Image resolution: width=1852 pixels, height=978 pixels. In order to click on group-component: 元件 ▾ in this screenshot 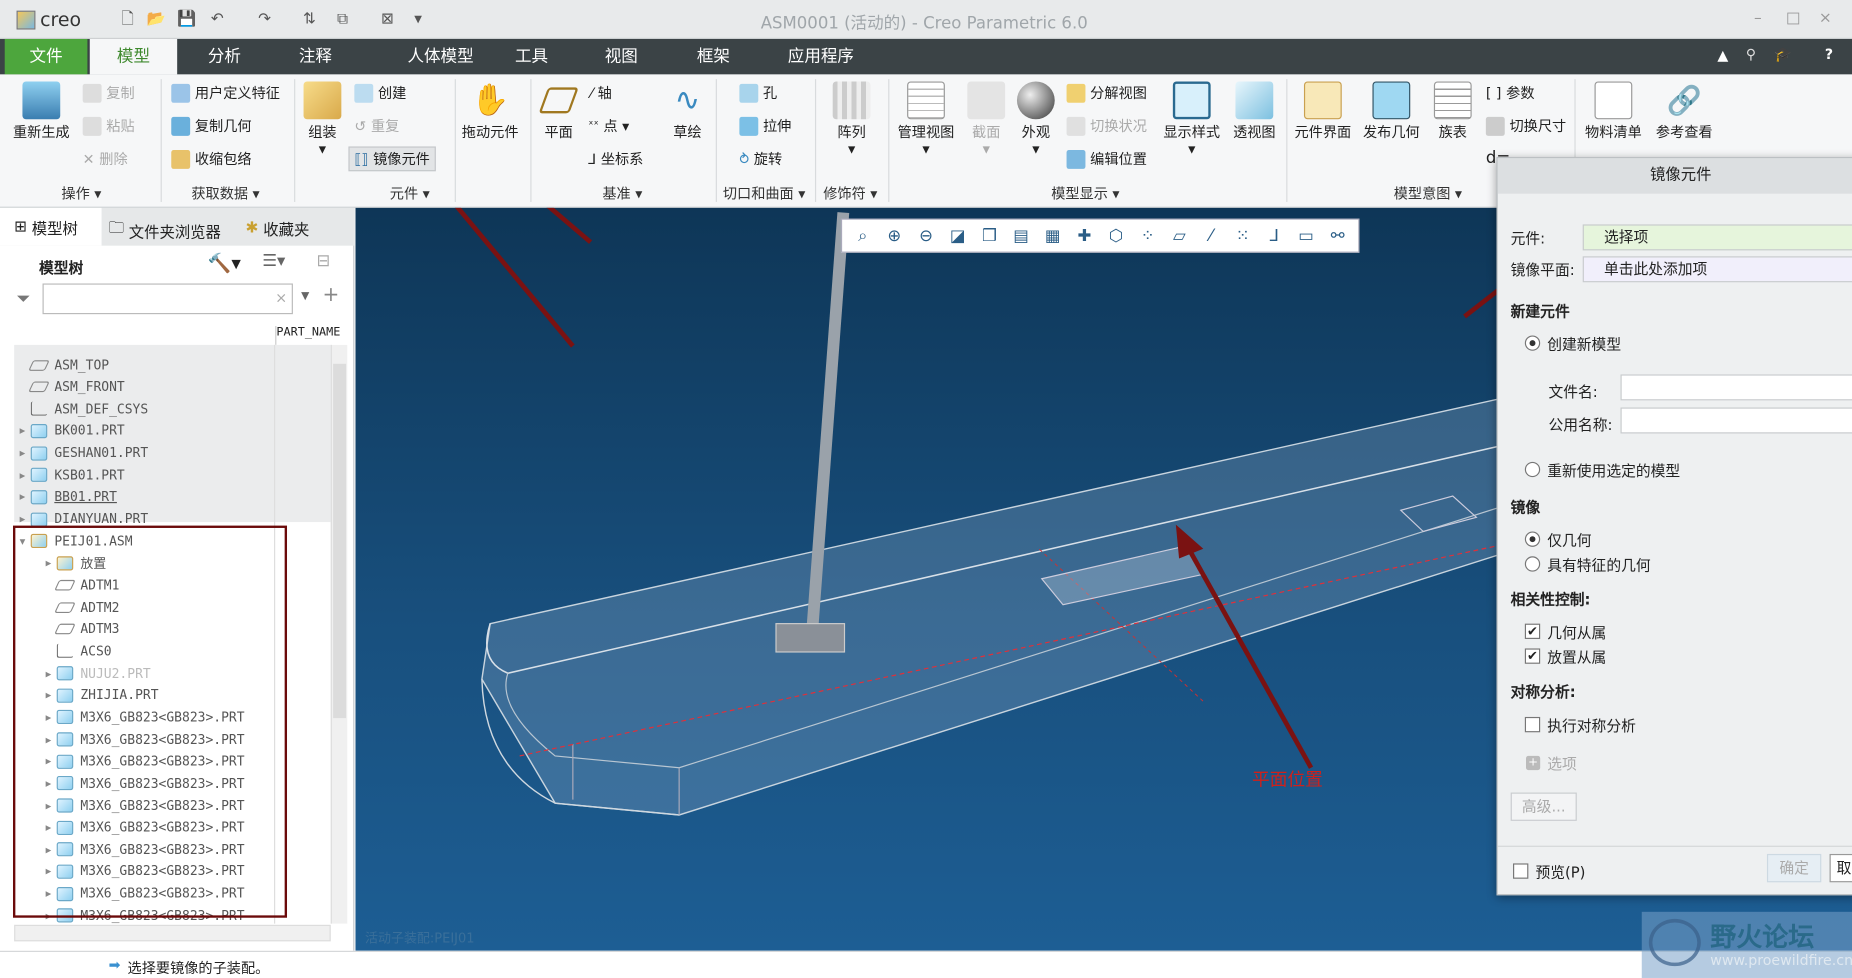, I will do `click(410, 193)`.